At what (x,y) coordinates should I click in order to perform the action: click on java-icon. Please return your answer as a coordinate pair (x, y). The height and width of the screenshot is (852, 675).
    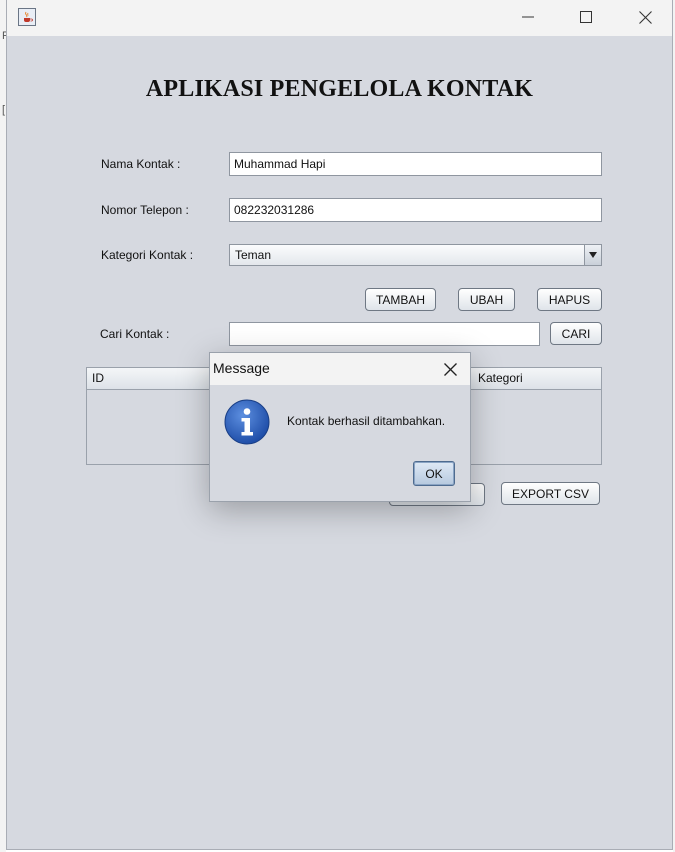
    Looking at the image, I should click on (27, 17).